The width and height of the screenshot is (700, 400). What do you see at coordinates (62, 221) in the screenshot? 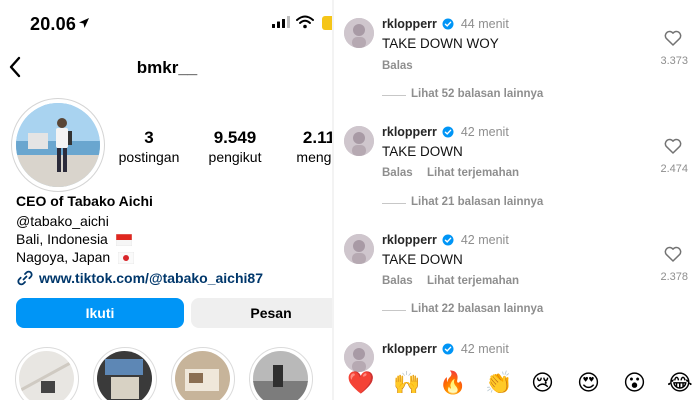
I see `bio-handle: @tabako_aichi` at bounding box center [62, 221].